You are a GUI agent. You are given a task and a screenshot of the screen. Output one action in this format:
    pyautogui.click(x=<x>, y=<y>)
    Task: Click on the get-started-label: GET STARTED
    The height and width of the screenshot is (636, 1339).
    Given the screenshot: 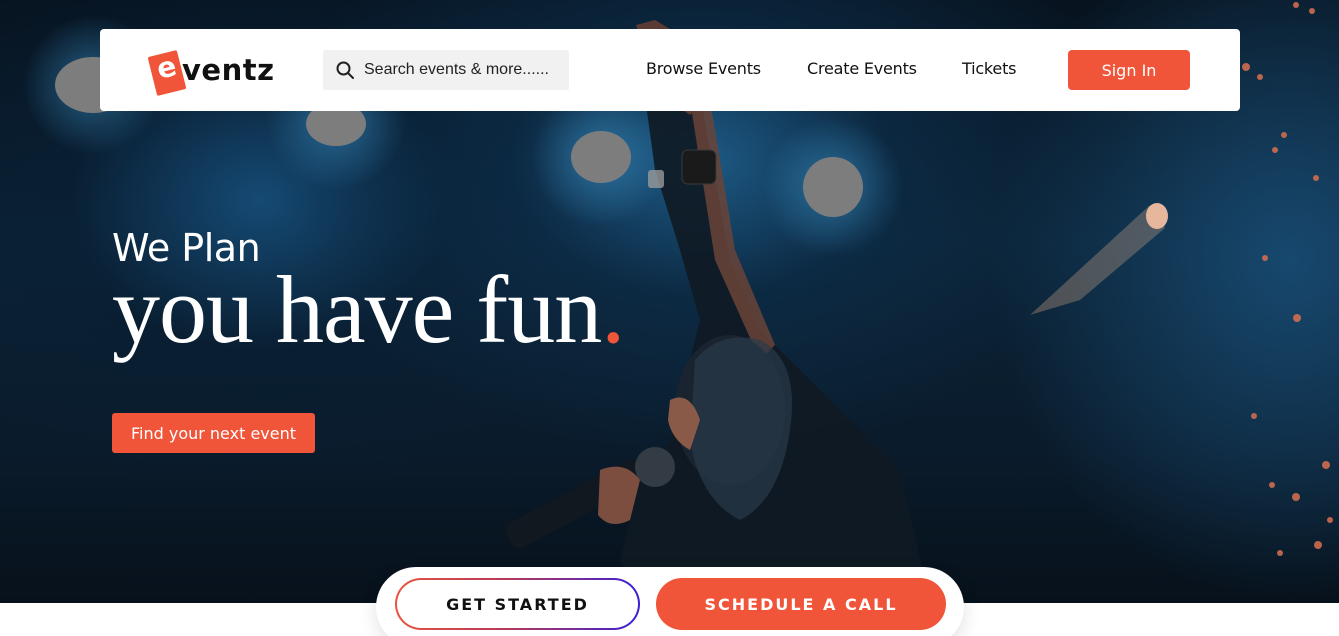 What is the action you would take?
    pyautogui.click(x=517, y=604)
    